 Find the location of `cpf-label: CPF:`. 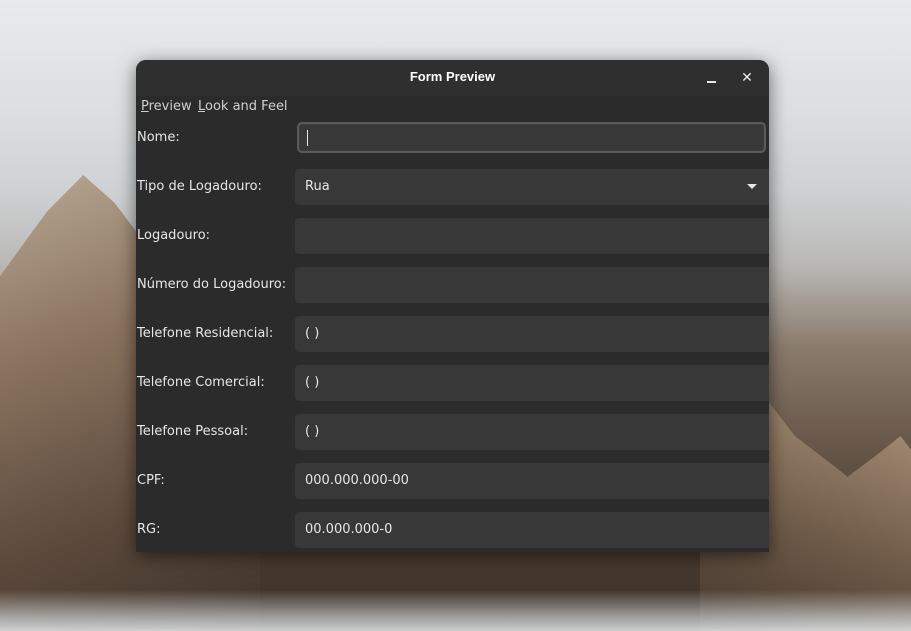

cpf-label: CPF: is located at coordinates (151, 480).